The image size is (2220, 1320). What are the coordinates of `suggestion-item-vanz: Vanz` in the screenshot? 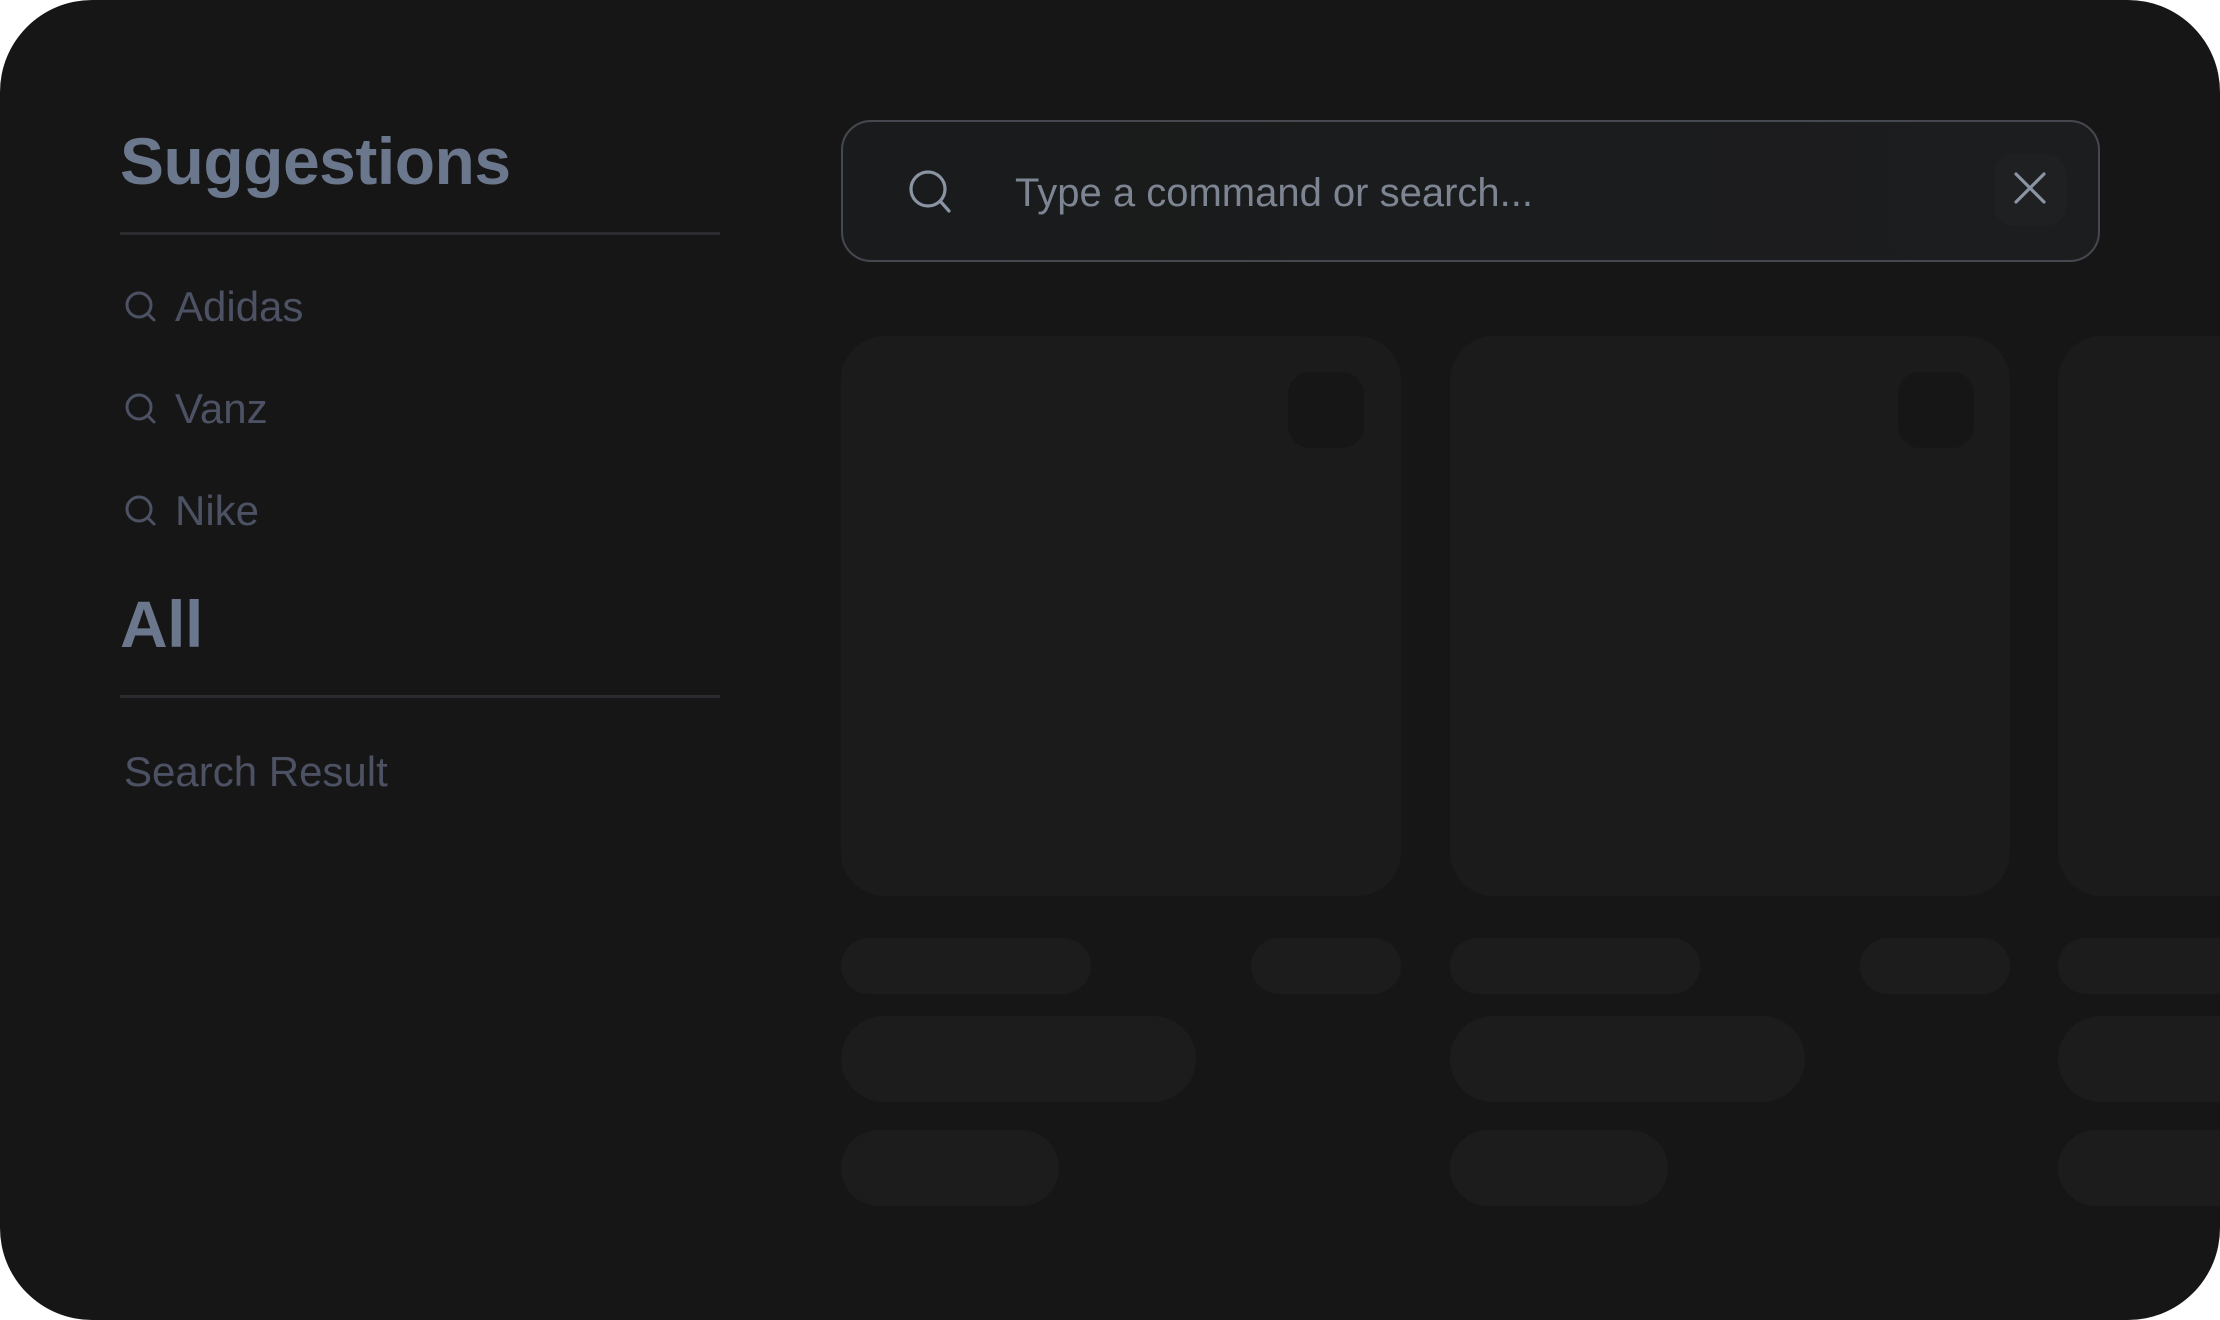 It's located at (420, 409).